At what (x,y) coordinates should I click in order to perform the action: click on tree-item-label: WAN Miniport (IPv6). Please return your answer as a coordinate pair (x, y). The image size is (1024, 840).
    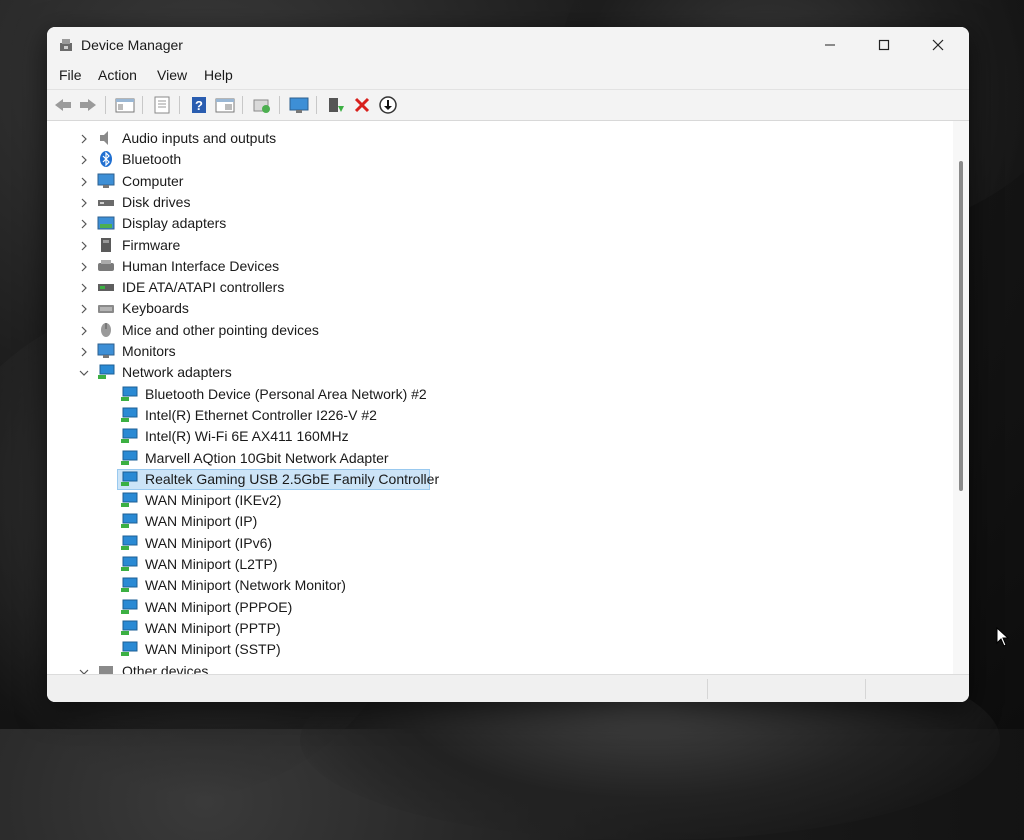
    Looking at the image, I should click on (209, 542).